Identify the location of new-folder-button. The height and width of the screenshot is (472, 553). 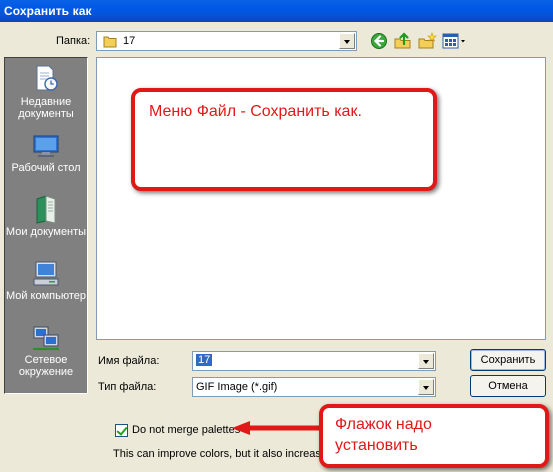
(428, 41).